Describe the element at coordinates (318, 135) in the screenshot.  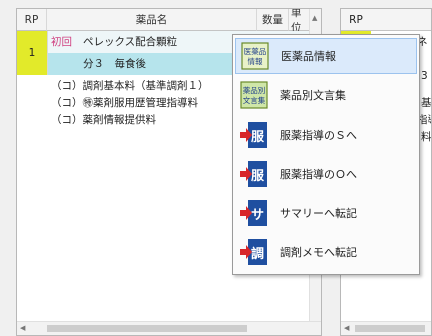
I see `menu-item-label: 服薬指導のＳへ` at that location.